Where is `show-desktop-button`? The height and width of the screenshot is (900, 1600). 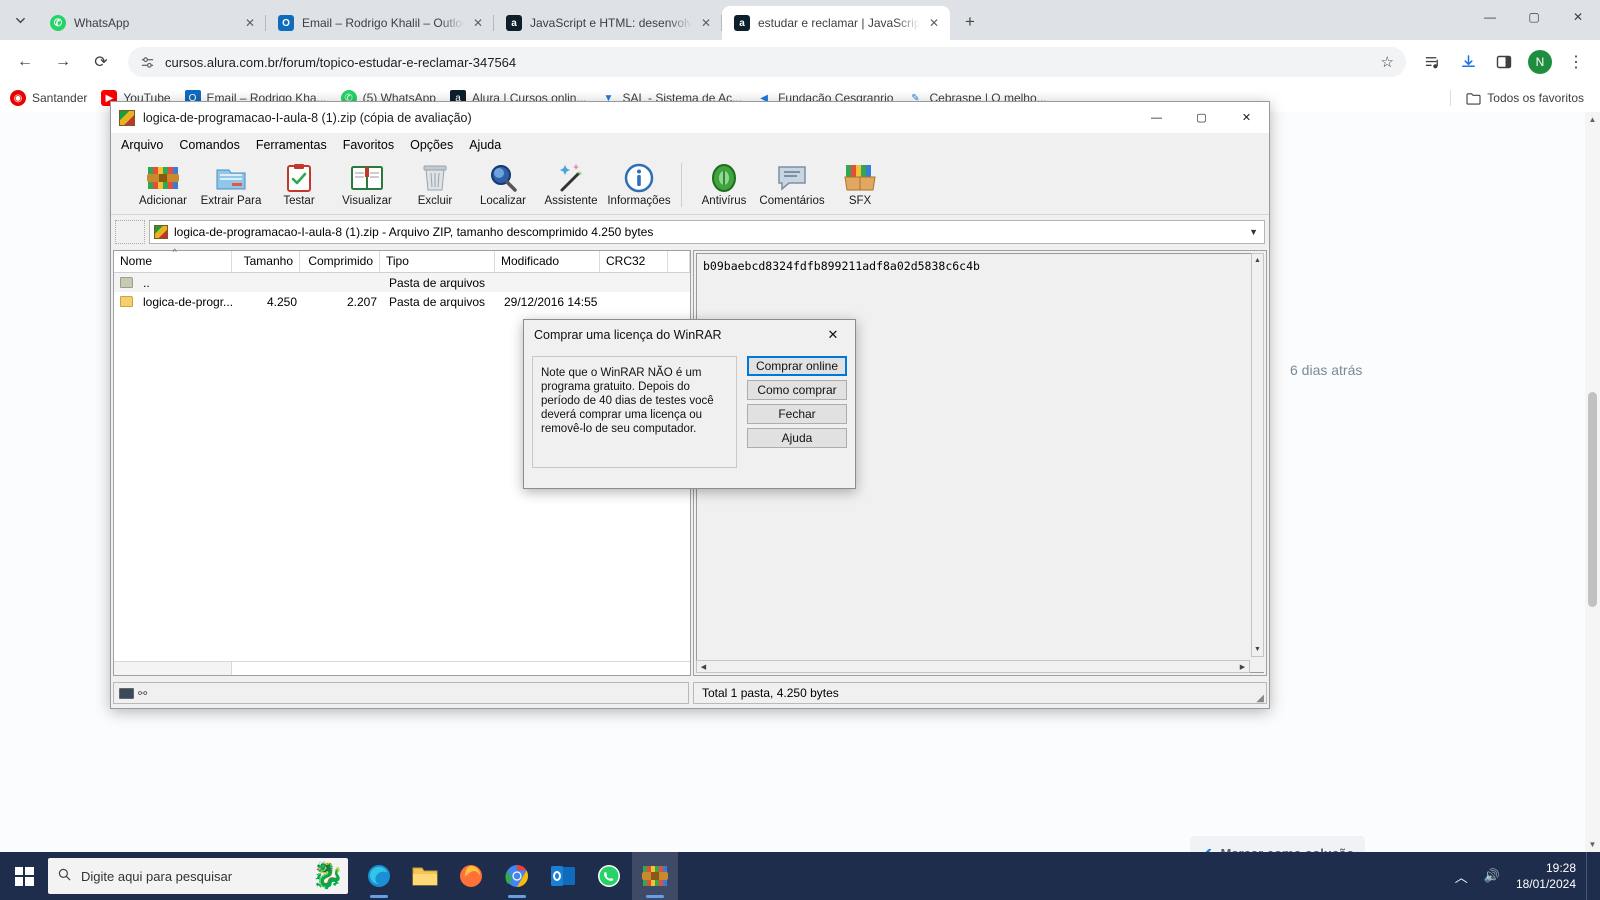
show-desktop-button is located at coordinates (1589, 876).